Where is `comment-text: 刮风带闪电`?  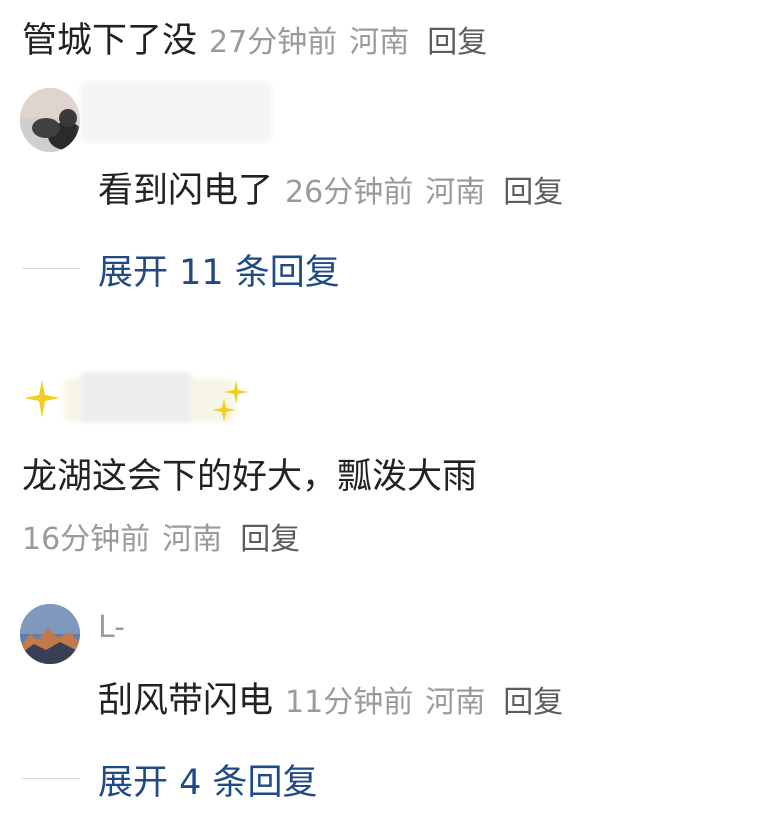
comment-text: 刮风带闪电 is located at coordinates (186, 701).